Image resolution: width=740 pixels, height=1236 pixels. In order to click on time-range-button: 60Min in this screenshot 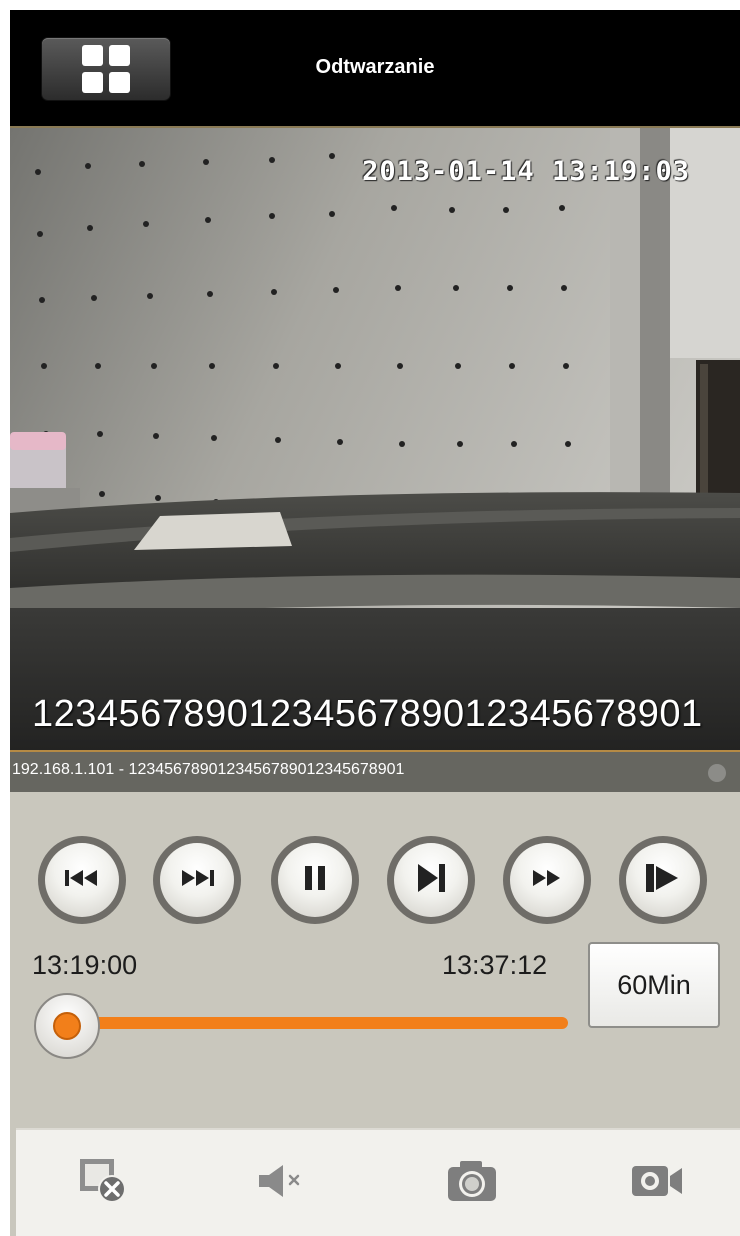, I will do `click(654, 985)`.